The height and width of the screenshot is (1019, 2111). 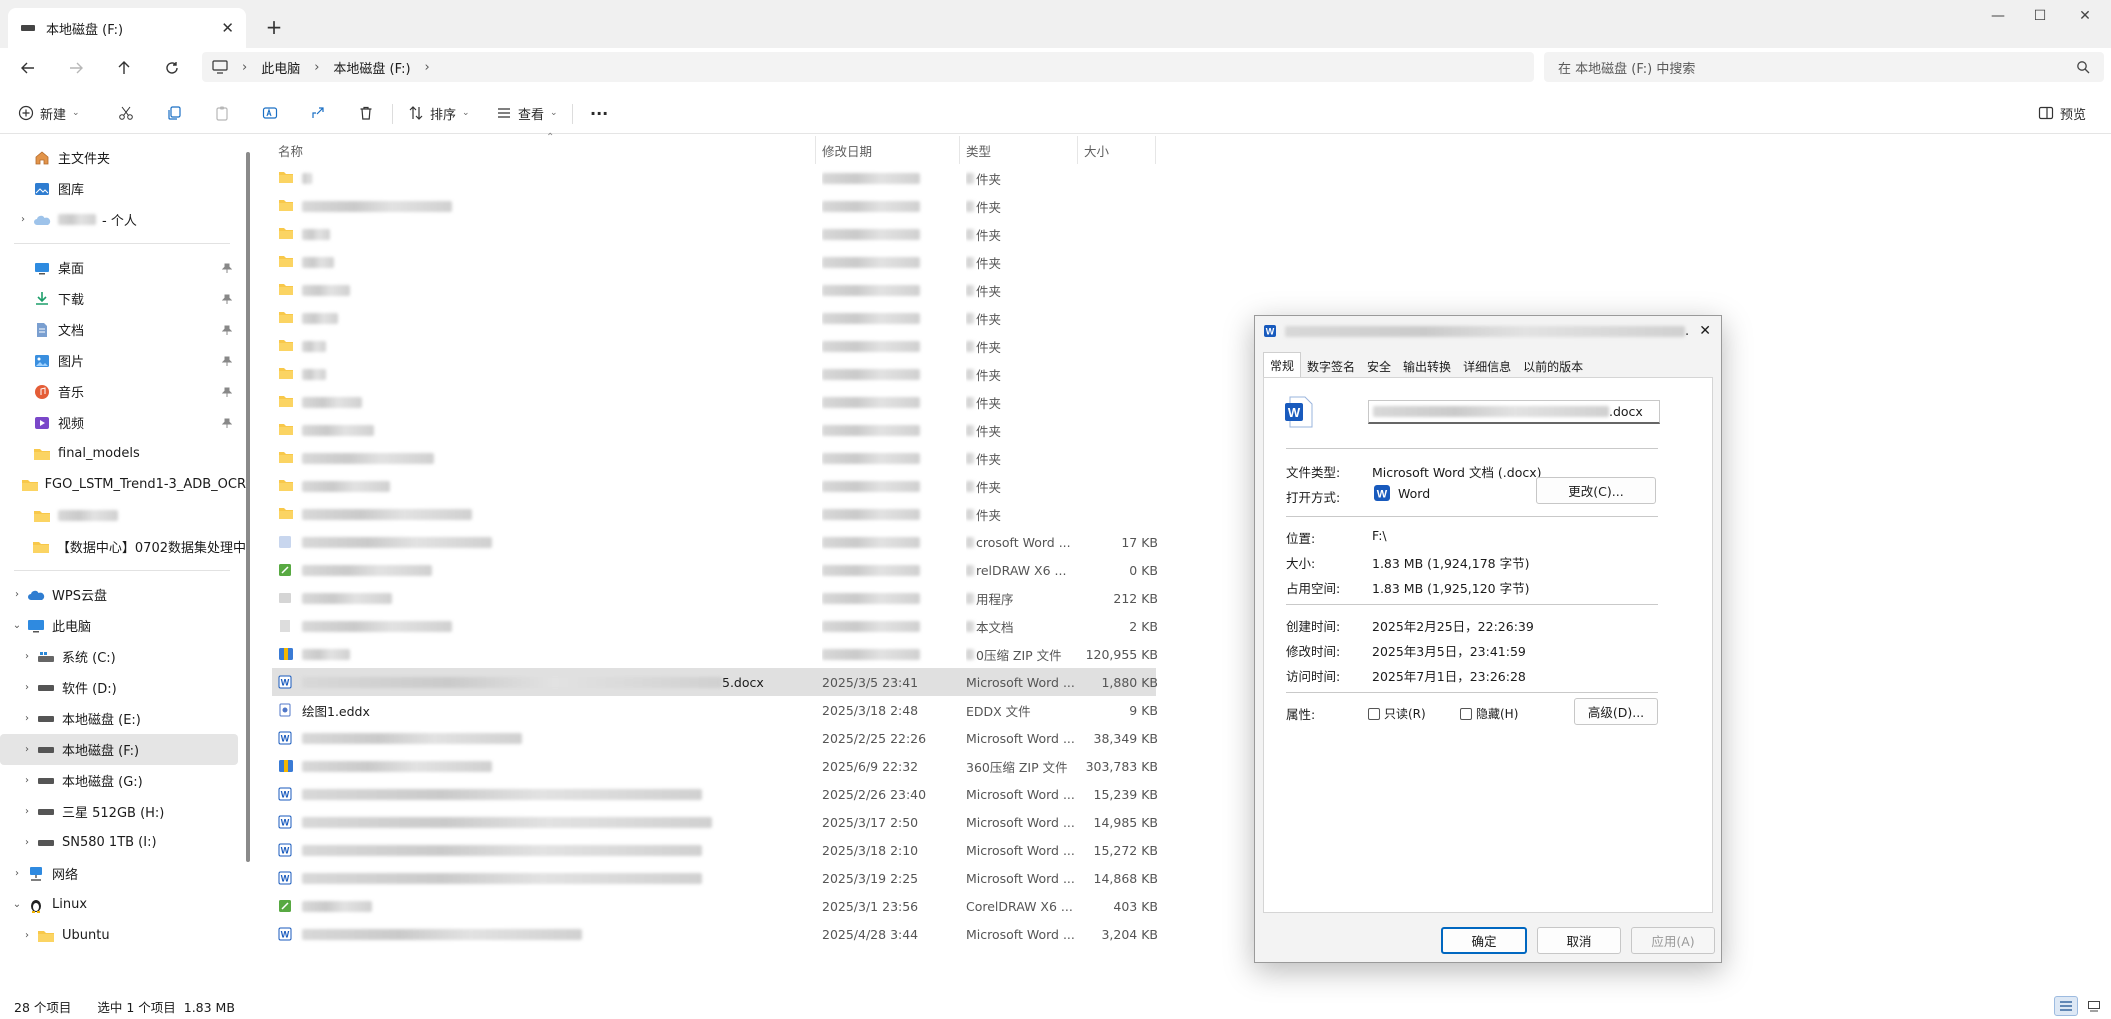 What do you see at coordinates (28, 68) in the screenshot?
I see `back-button` at bounding box center [28, 68].